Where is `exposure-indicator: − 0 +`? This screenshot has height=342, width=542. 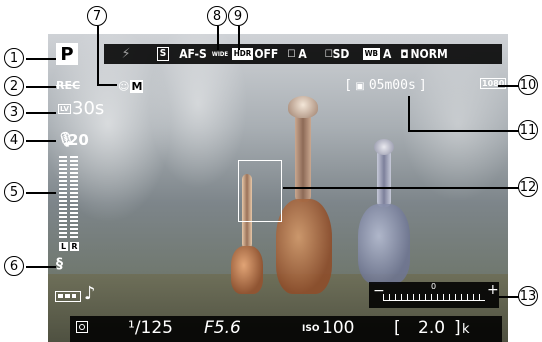
exposure-indicator: − 0 + is located at coordinates (434, 295).